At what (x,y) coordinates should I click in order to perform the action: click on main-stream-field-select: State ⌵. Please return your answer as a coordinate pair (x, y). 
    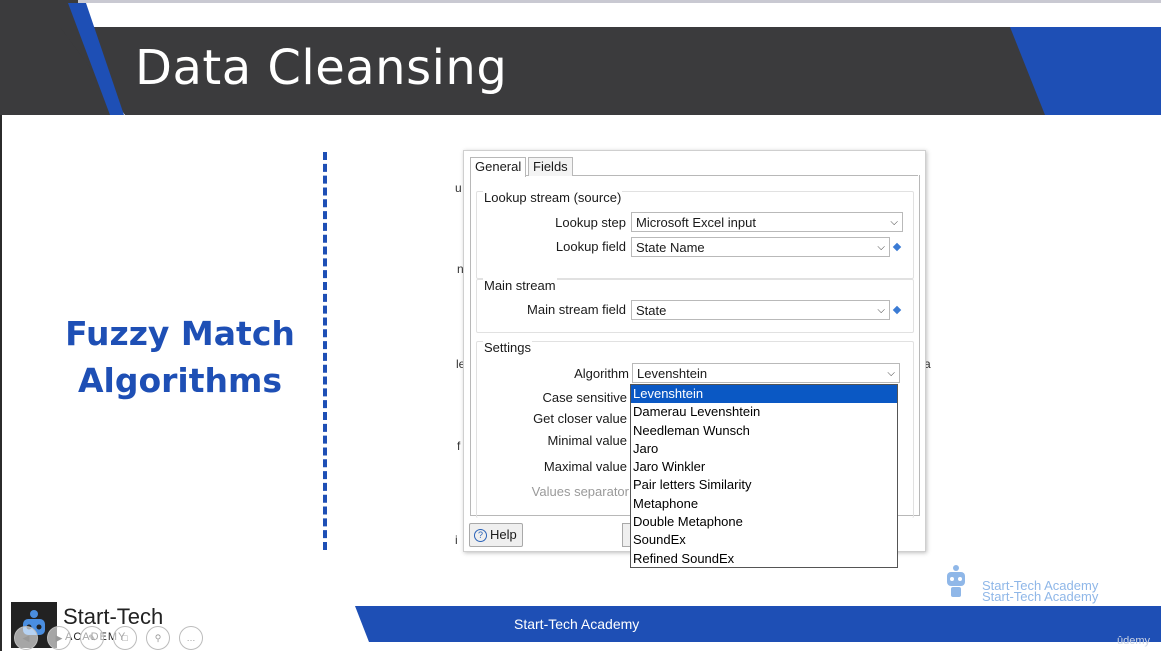
    Looking at the image, I should click on (760, 310).